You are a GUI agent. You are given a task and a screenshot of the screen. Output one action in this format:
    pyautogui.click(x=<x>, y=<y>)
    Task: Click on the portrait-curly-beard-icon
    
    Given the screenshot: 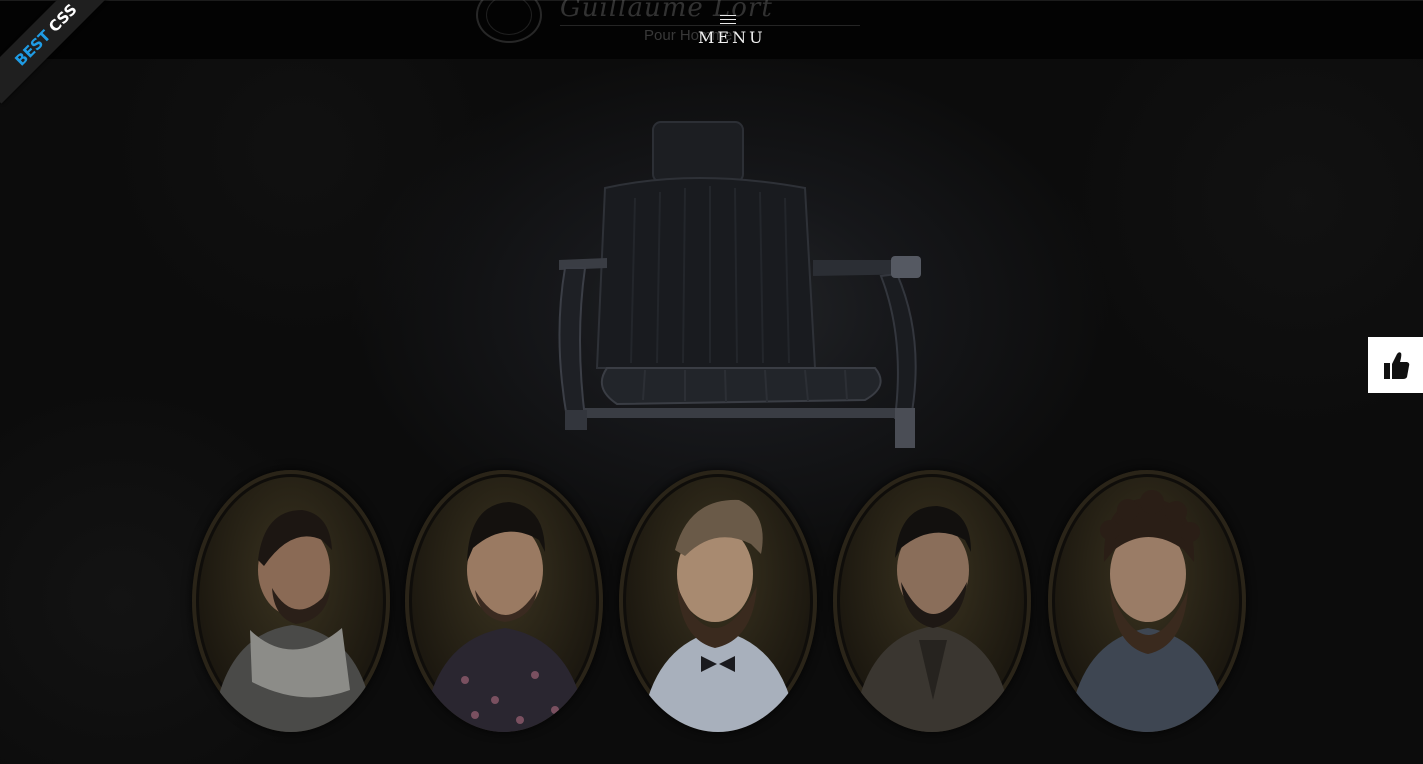 What is the action you would take?
    pyautogui.click(x=1148, y=611)
    